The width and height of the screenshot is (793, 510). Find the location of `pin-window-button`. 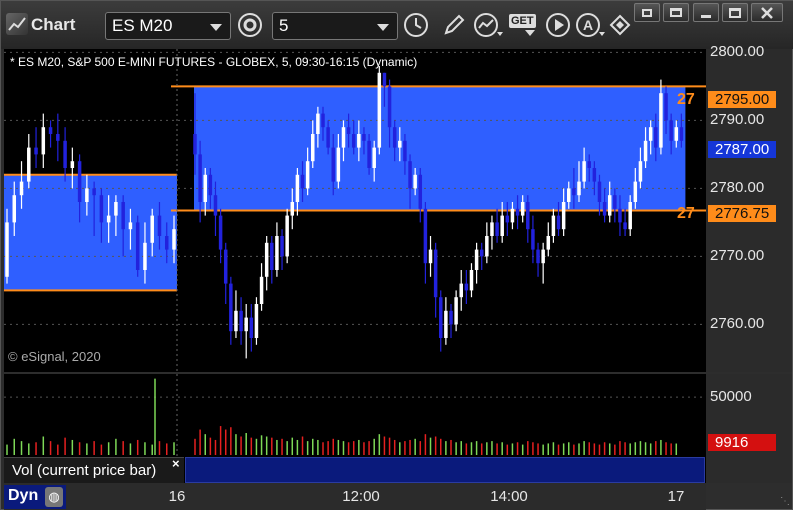

pin-window-button is located at coordinates (647, 12).